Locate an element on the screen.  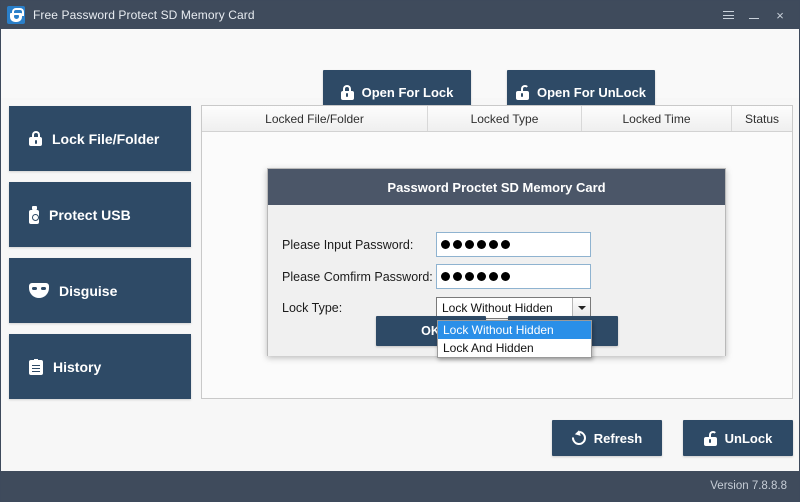
sidebar-item-history: History is located at coordinates (100, 366).